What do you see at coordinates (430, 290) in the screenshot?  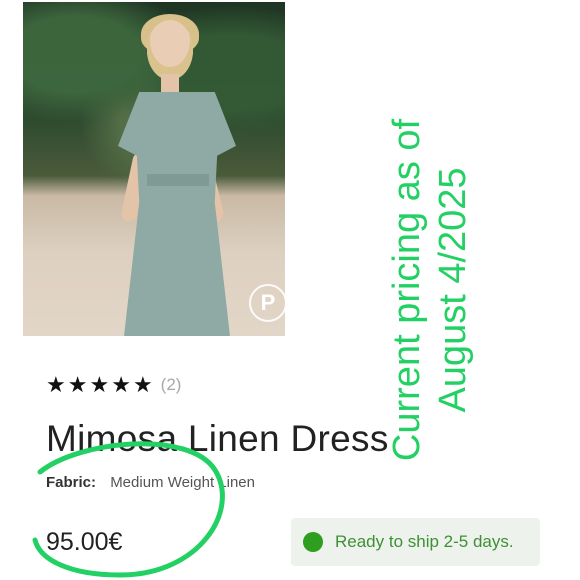 I see `pricing-date-annotation-text: Current pricing as of August 4/2025` at bounding box center [430, 290].